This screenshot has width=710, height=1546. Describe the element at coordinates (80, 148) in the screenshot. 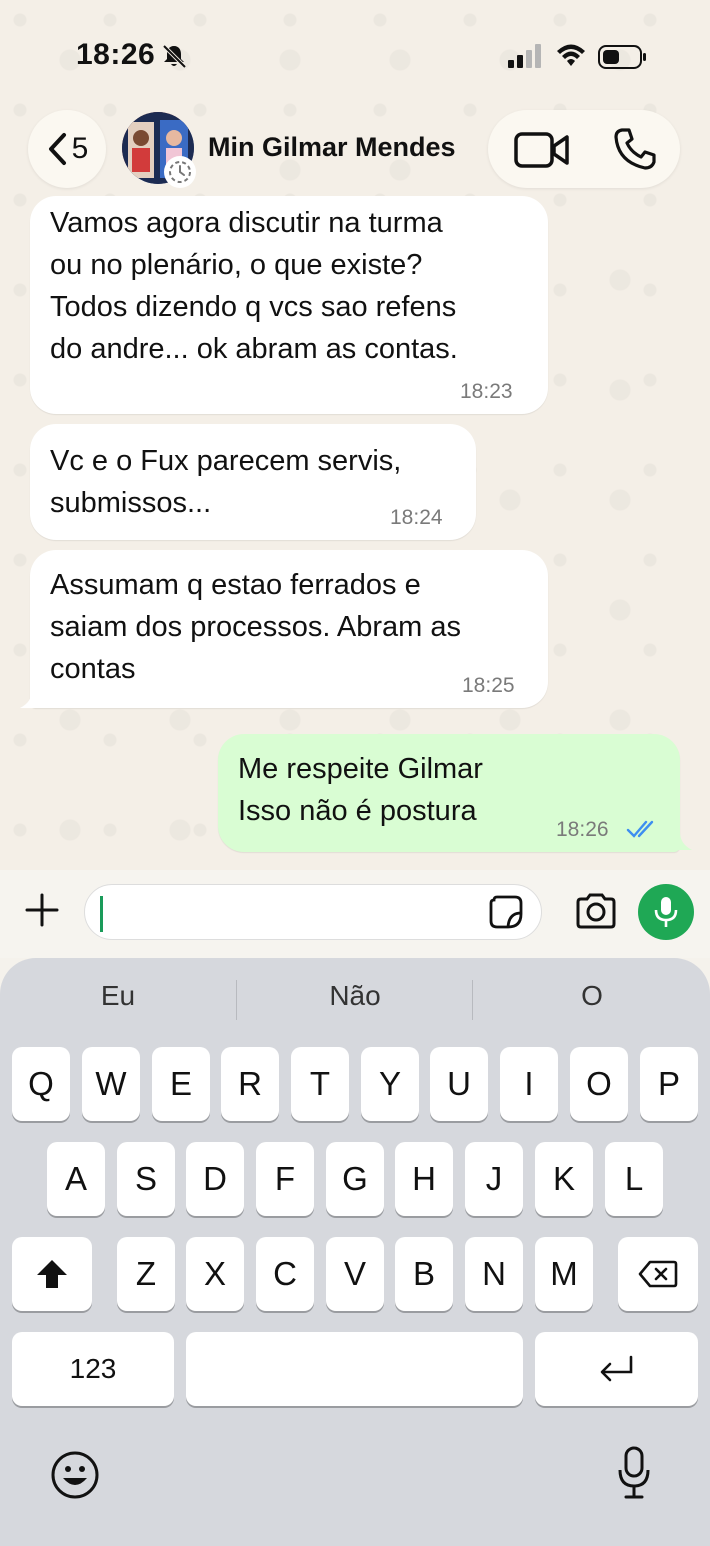

I see `unread-count: 5` at that location.